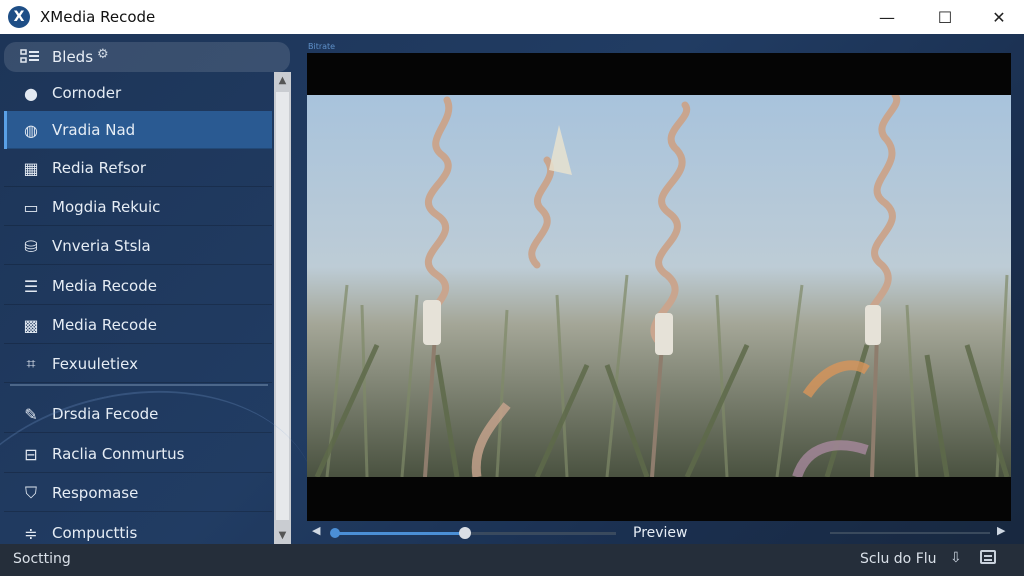  I want to click on grid-icon: ▦, so click(31, 168).